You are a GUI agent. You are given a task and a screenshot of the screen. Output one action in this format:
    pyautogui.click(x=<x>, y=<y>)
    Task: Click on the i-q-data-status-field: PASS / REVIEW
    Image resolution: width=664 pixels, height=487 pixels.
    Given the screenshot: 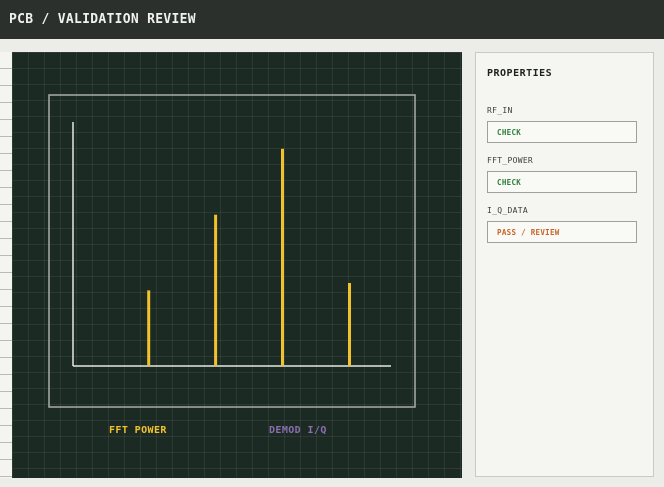 What is the action you would take?
    pyautogui.click(x=562, y=232)
    